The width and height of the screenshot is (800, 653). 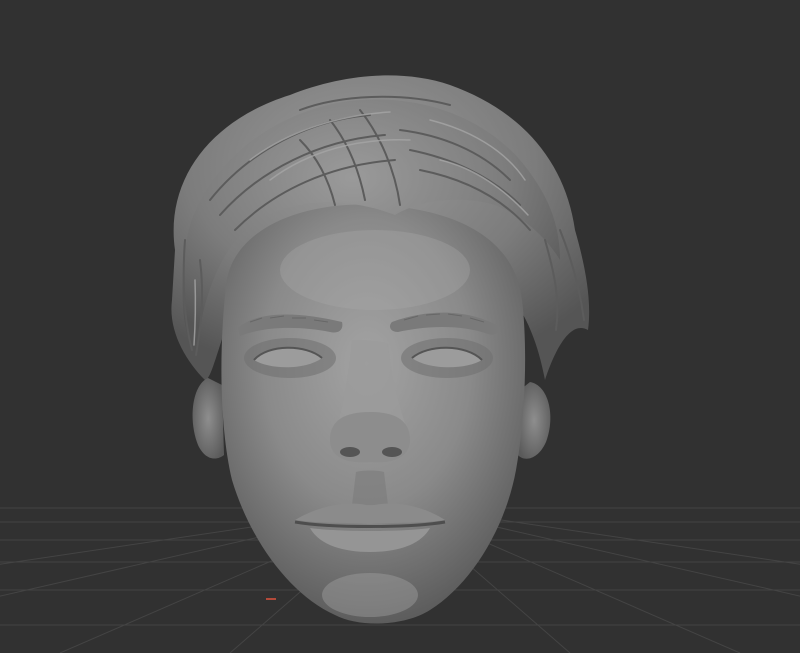 What do you see at coordinates (208, 418) in the screenshot?
I see `left-ear` at bounding box center [208, 418].